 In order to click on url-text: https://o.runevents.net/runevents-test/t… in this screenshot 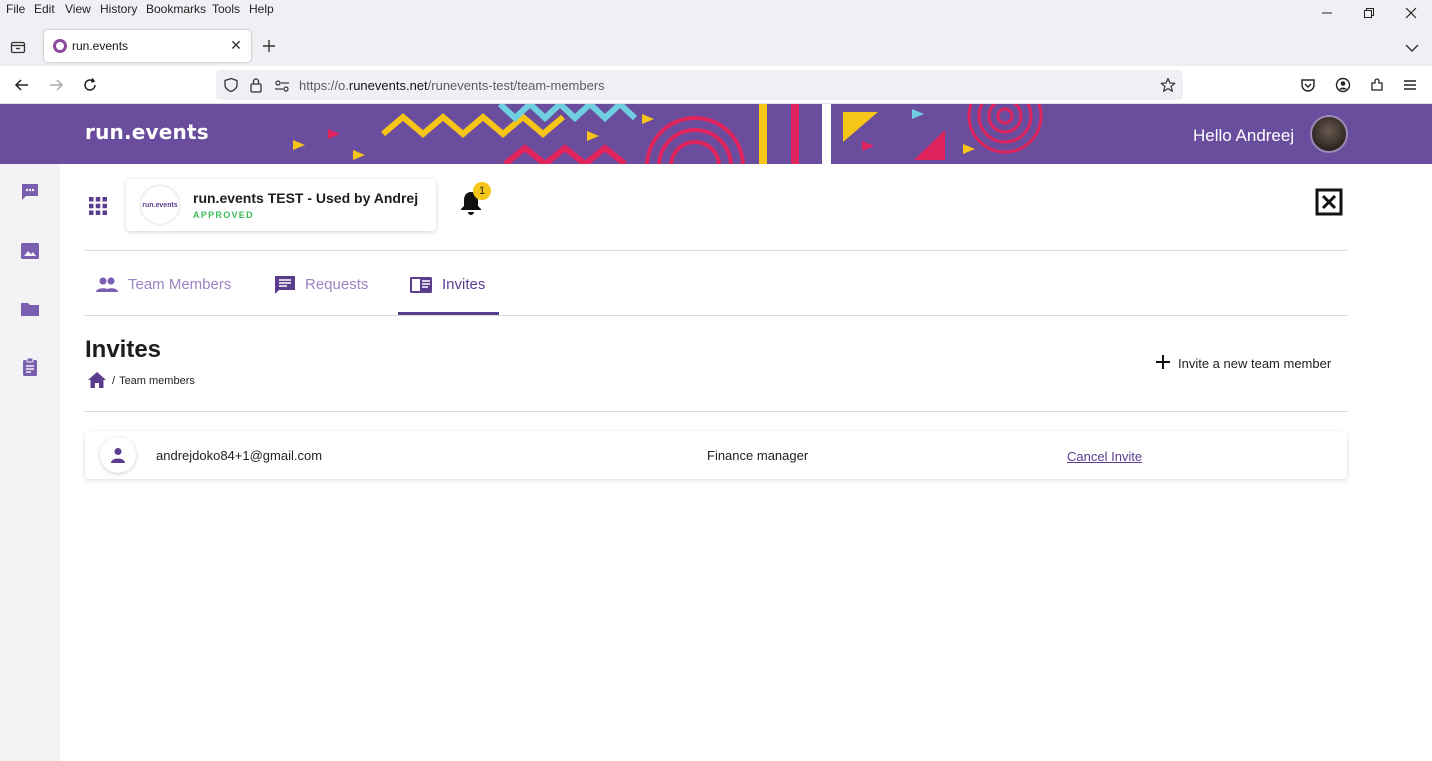, I will do `click(452, 85)`.